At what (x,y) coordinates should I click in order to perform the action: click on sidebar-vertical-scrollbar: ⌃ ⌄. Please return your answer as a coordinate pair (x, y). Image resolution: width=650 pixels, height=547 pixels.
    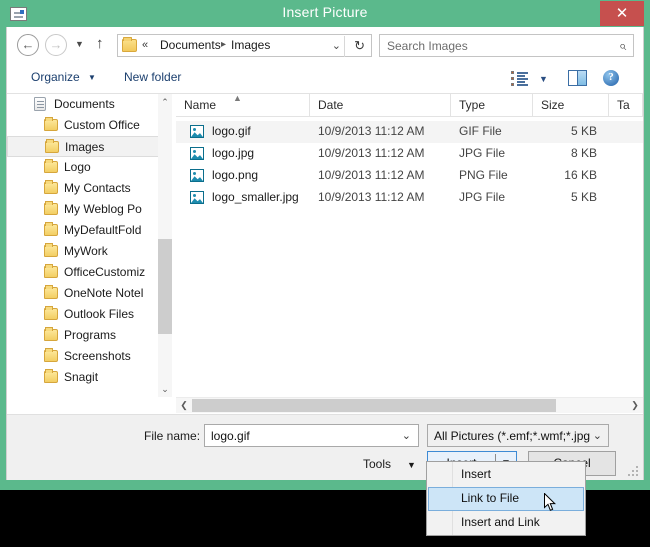
    Looking at the image, I should click on (165, 245).